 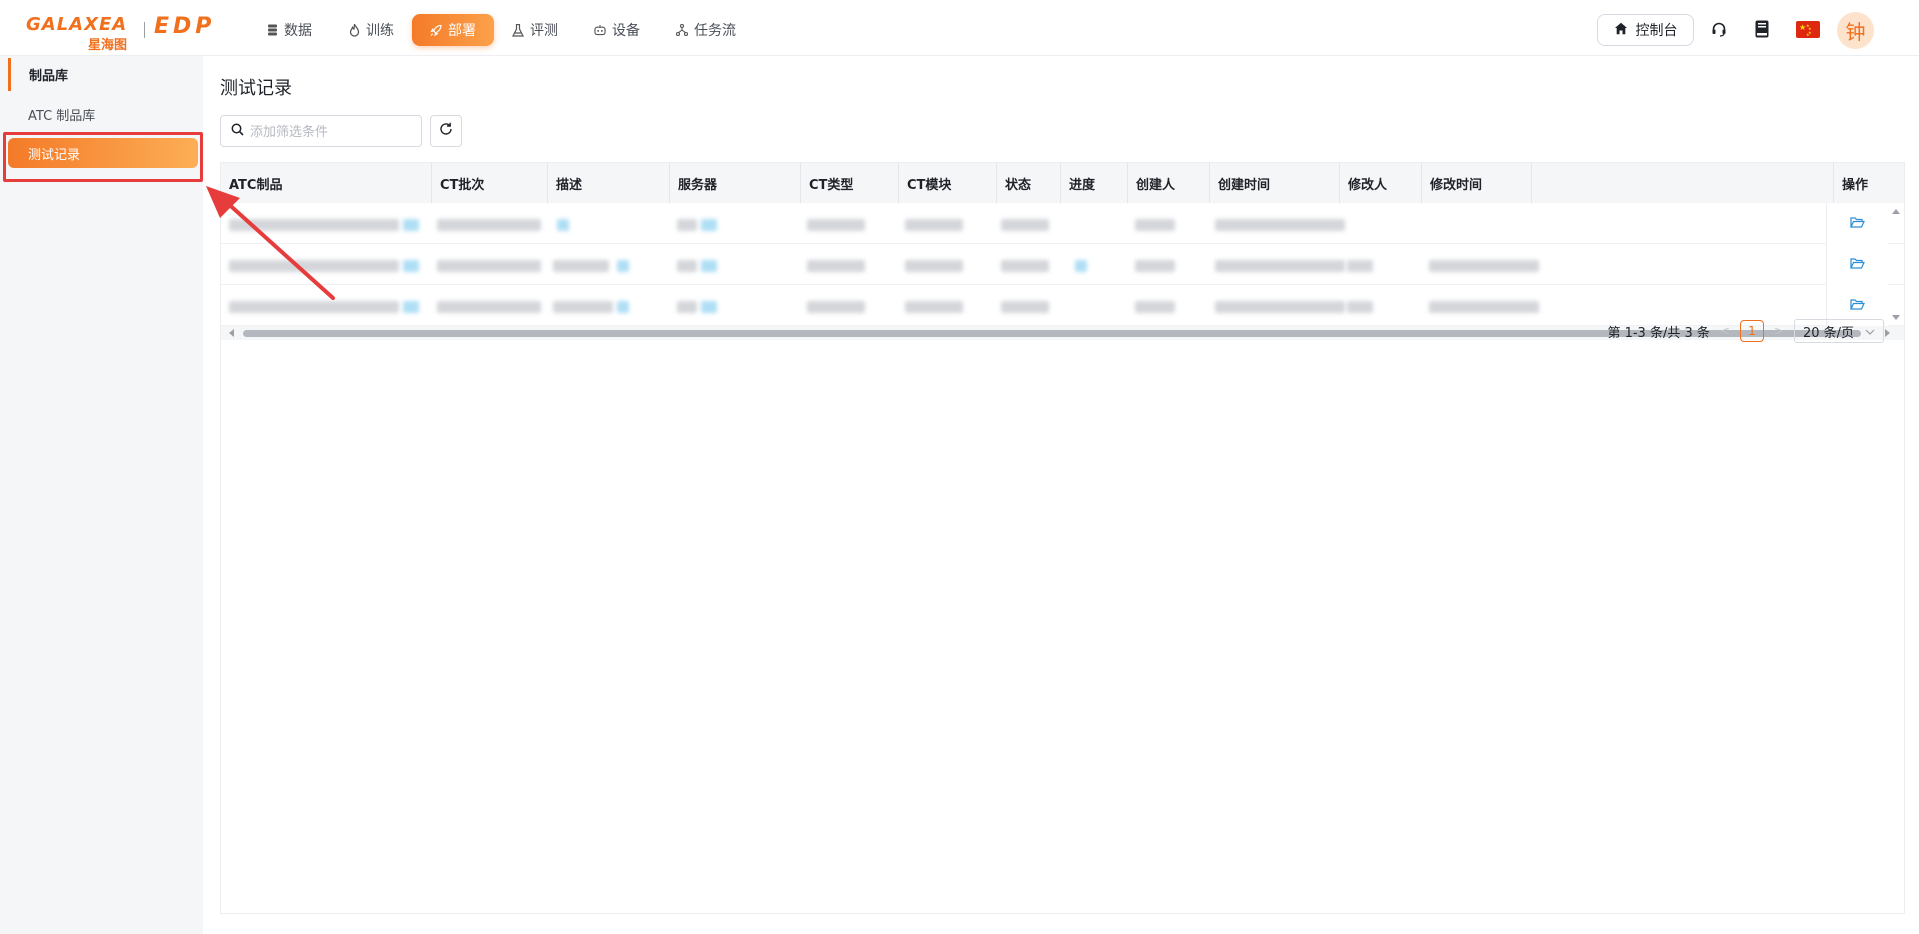 I want to click on flask-icon, so click(x=518, y=30).